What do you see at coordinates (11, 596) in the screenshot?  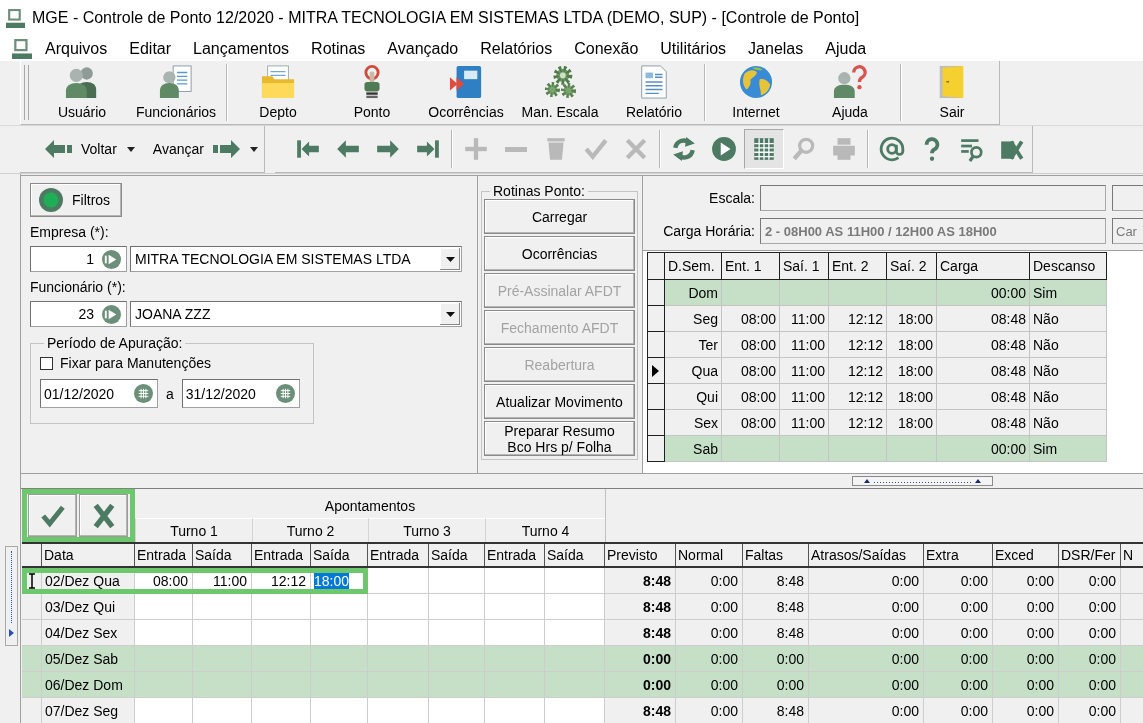 I see `collapsed-side-panel` at bounding box center [11, 596].